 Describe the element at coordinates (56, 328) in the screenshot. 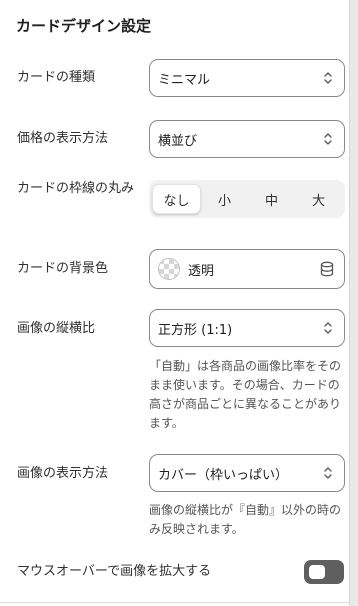

I see `aspect-ratio-label: 画像の縦横比` at that location.